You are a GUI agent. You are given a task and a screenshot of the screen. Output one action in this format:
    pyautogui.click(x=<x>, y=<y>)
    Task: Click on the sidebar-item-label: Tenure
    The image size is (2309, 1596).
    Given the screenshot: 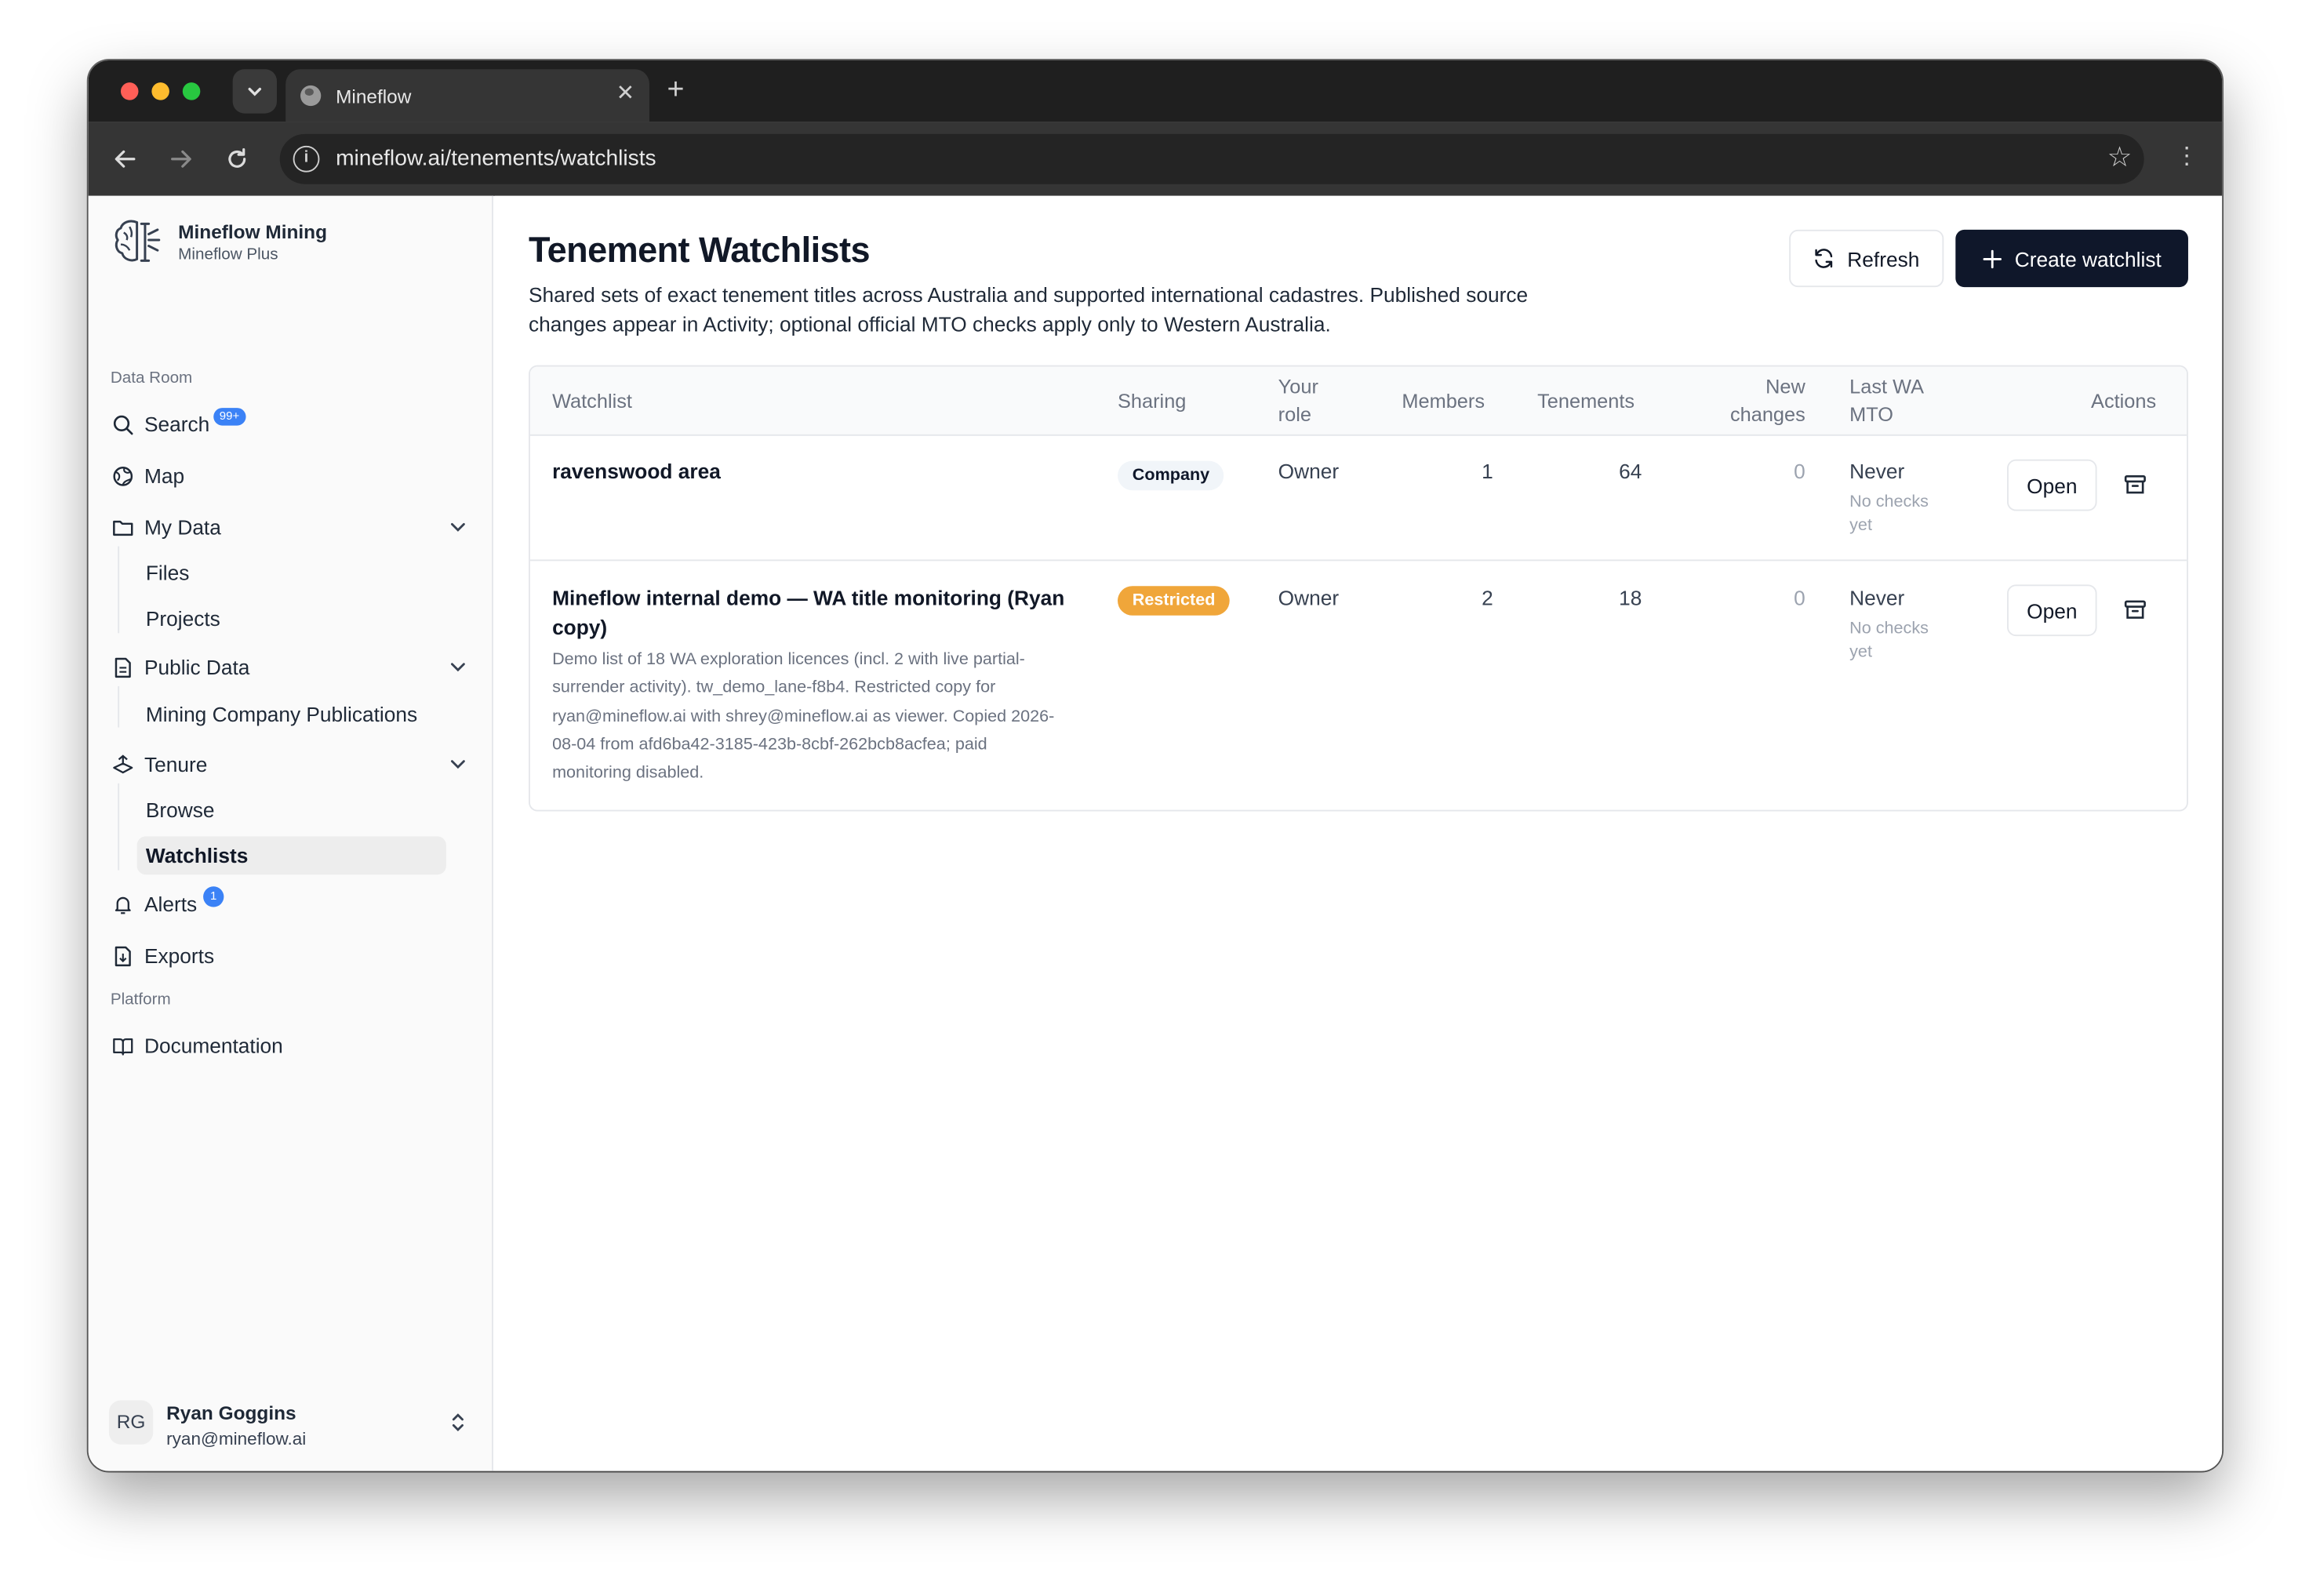 What is the action you would take?
    pyautogui.click(x=176, y=764)
    